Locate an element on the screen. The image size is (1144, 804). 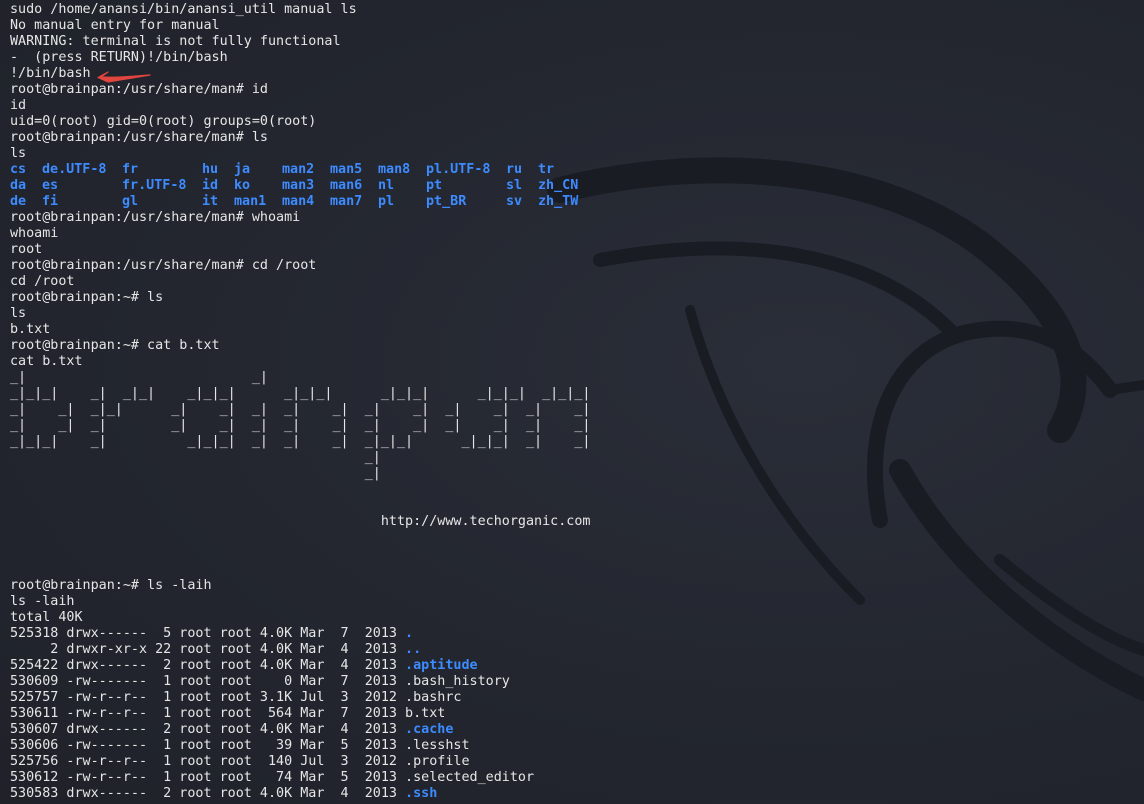
ls-dir-entry: da is located at coordinates (18, 185).